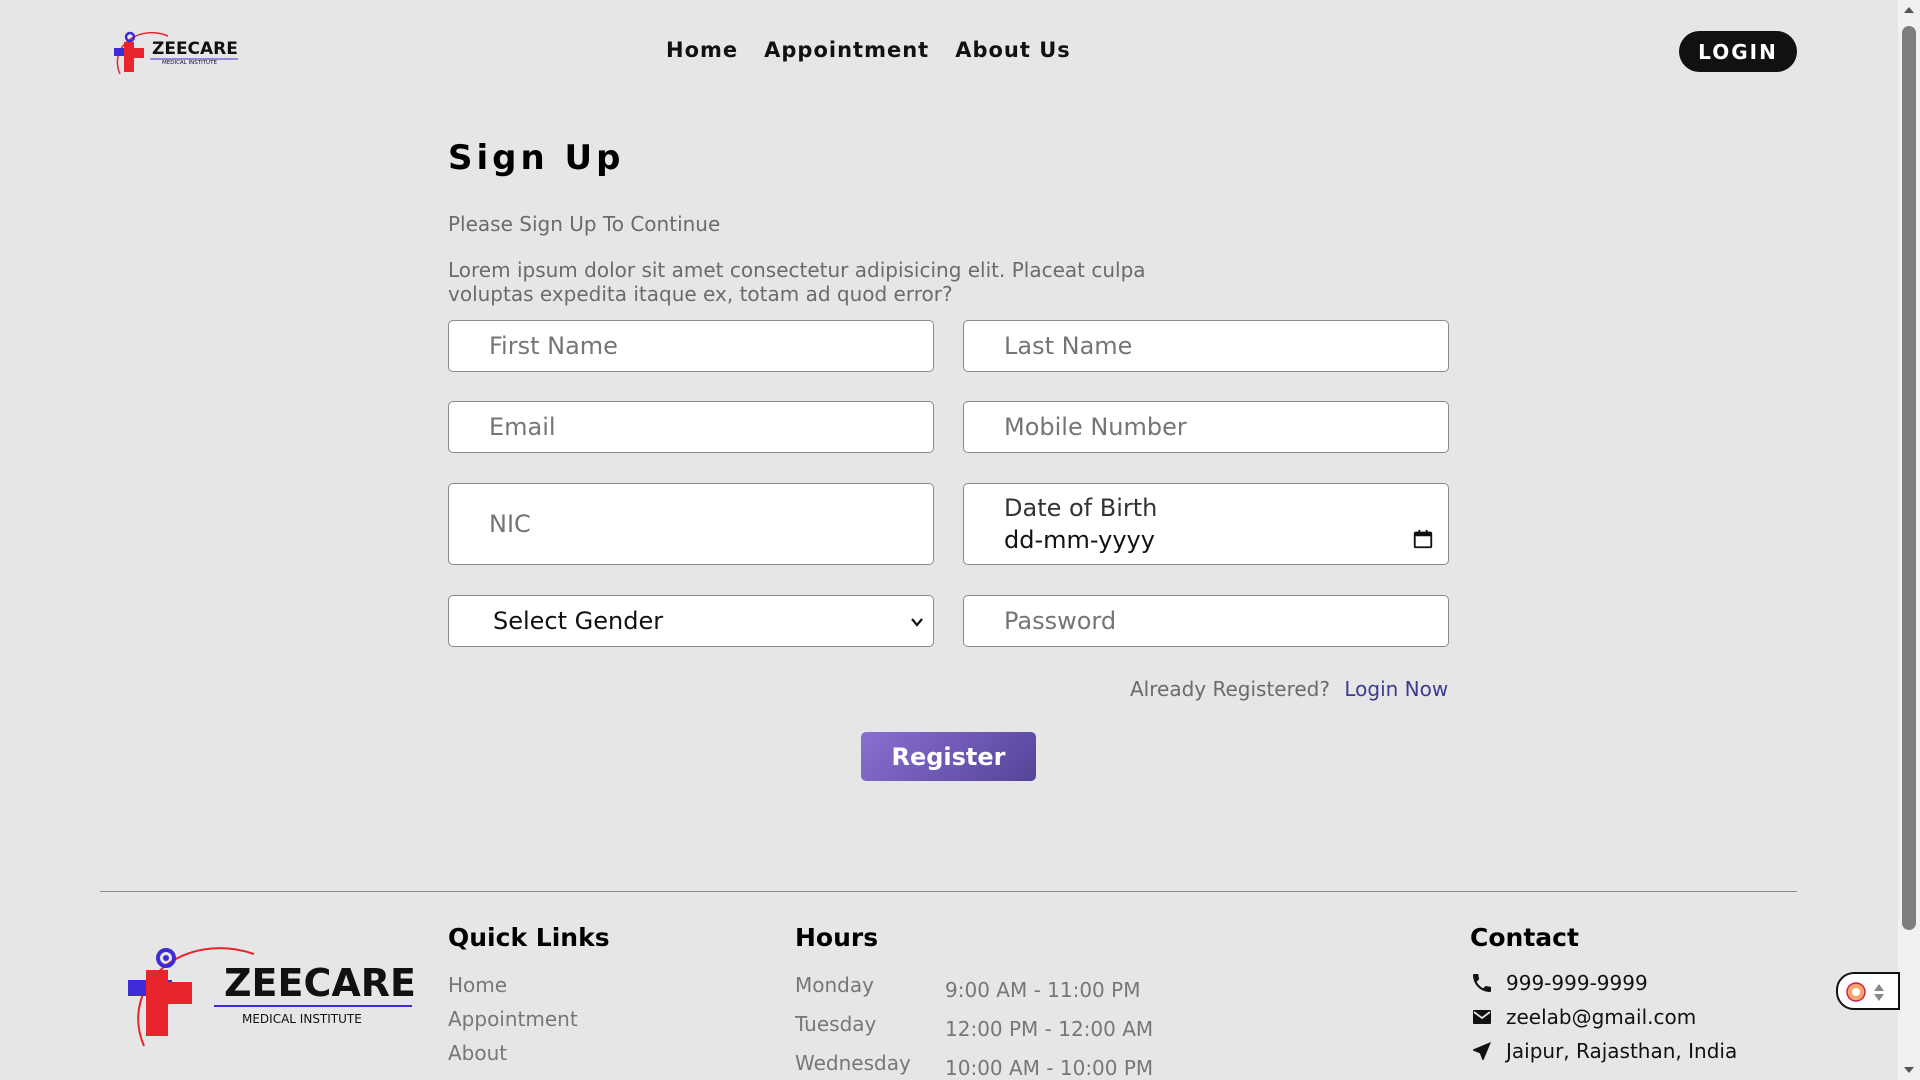 The height and width of the screenshot is (1080, 1920). What do you see at coordinates (1482, 1017) in the screenshot?
I see `mail-icon` at bounding box center [1482, 1017].